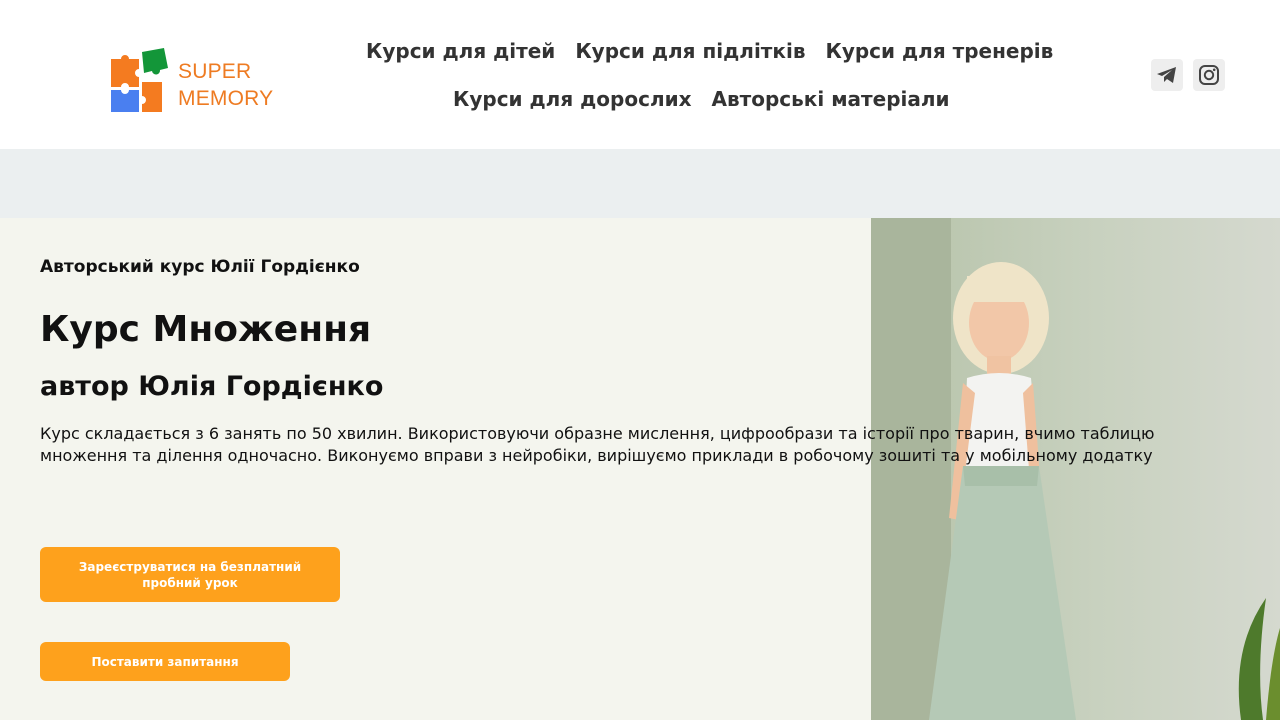 The height and width of the screenshot is (720, 1280). I want to click on nav-item-adult-courses: Курси для дорослих, so click(572, 99).